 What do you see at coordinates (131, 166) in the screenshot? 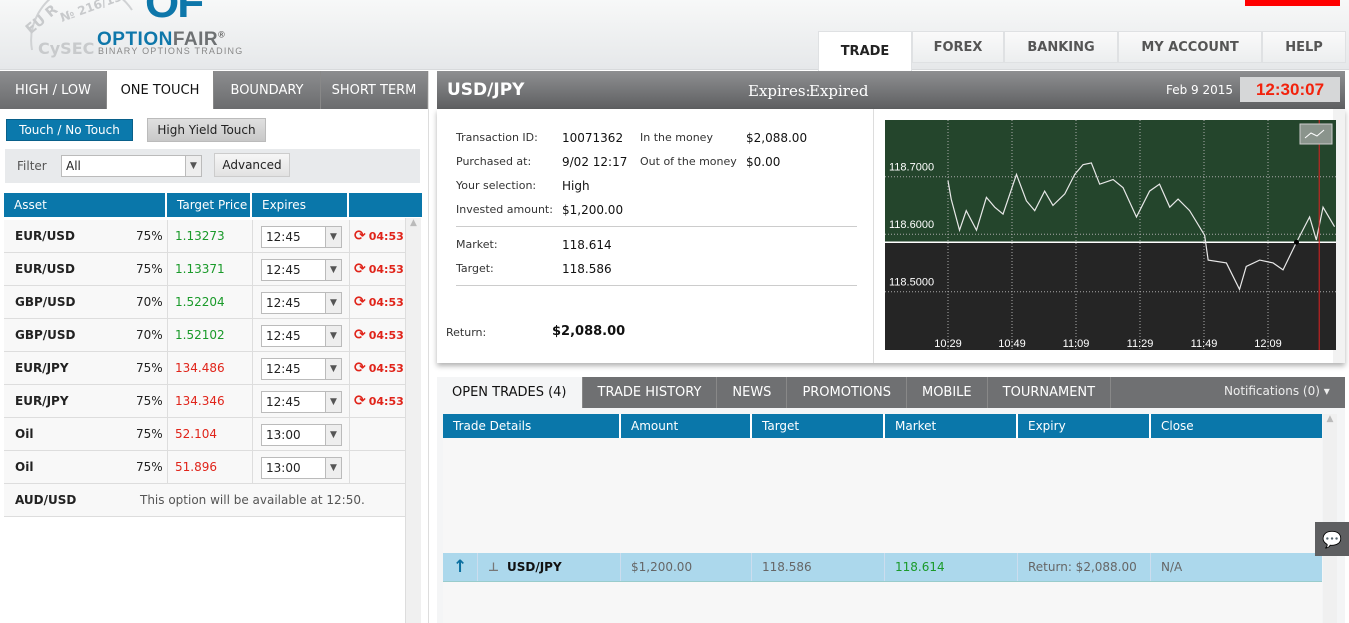
I see `filter-select: All ▼` at bounding box center [131, 166].